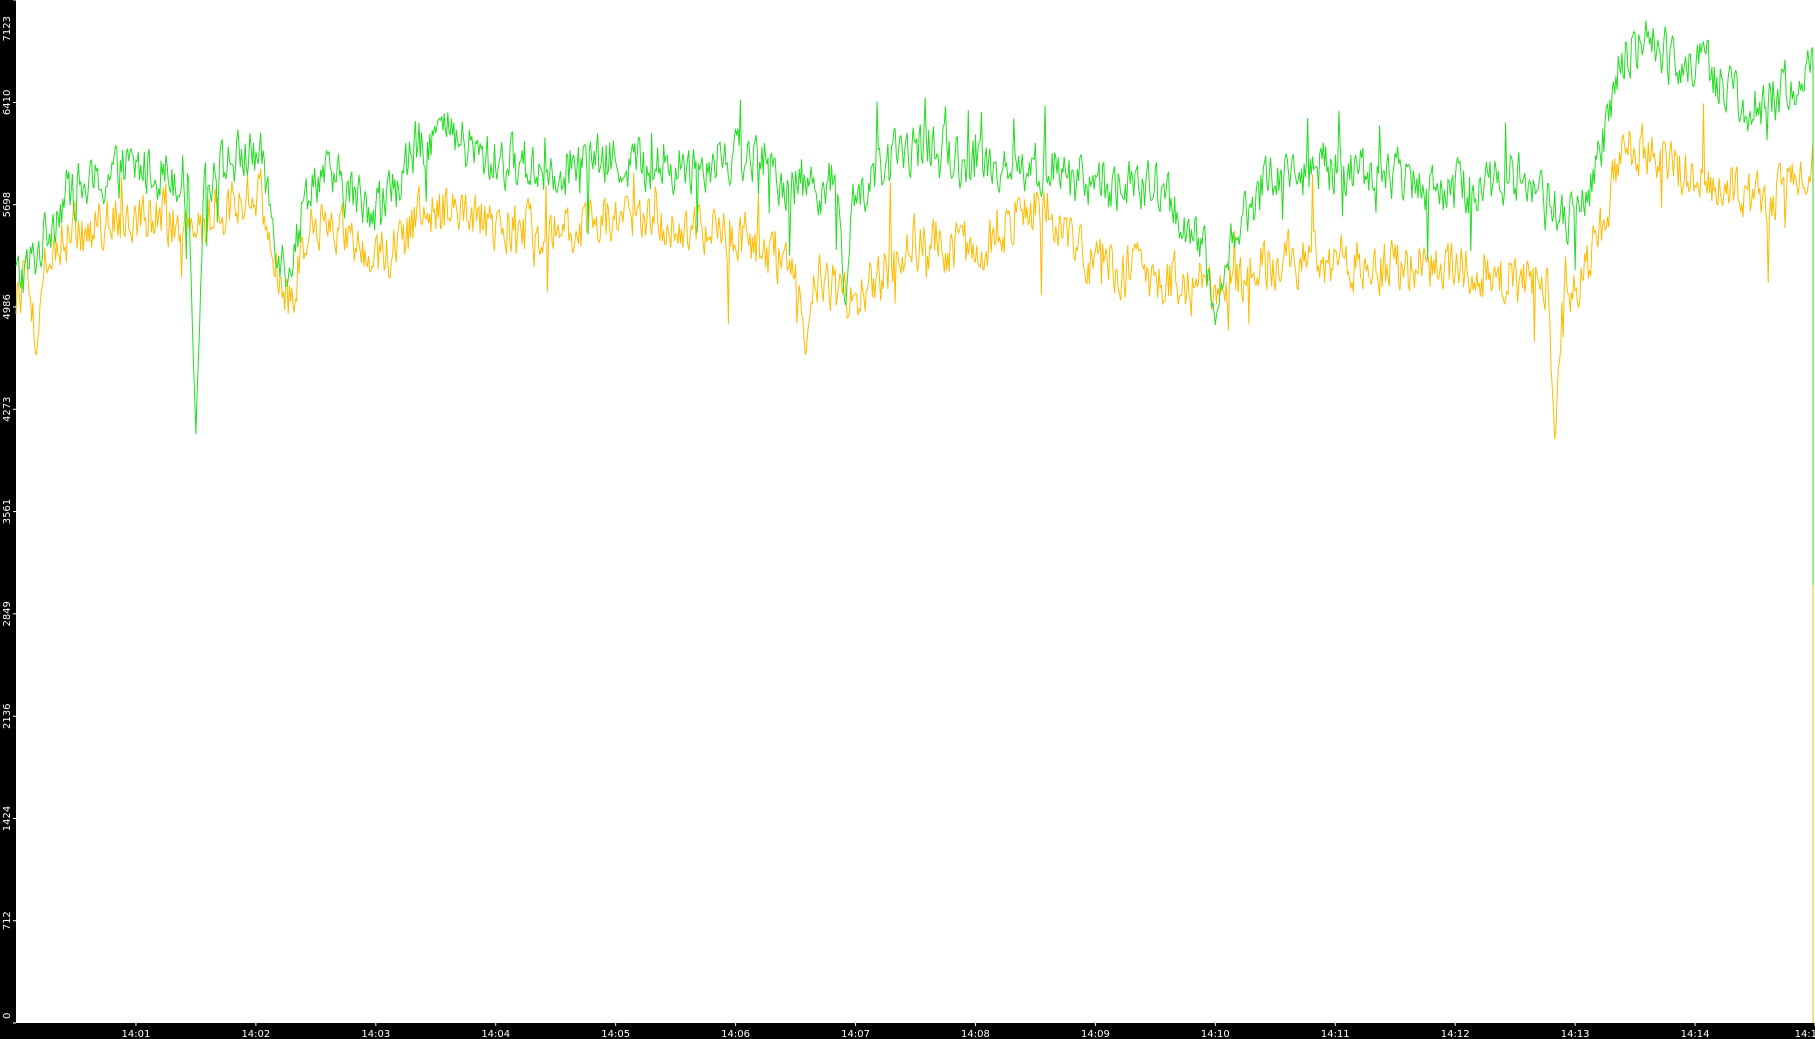 The width and height of the screenshot is (1815, 1039). I want to click on x-tick-label: 14:01, so click(136, 1034).